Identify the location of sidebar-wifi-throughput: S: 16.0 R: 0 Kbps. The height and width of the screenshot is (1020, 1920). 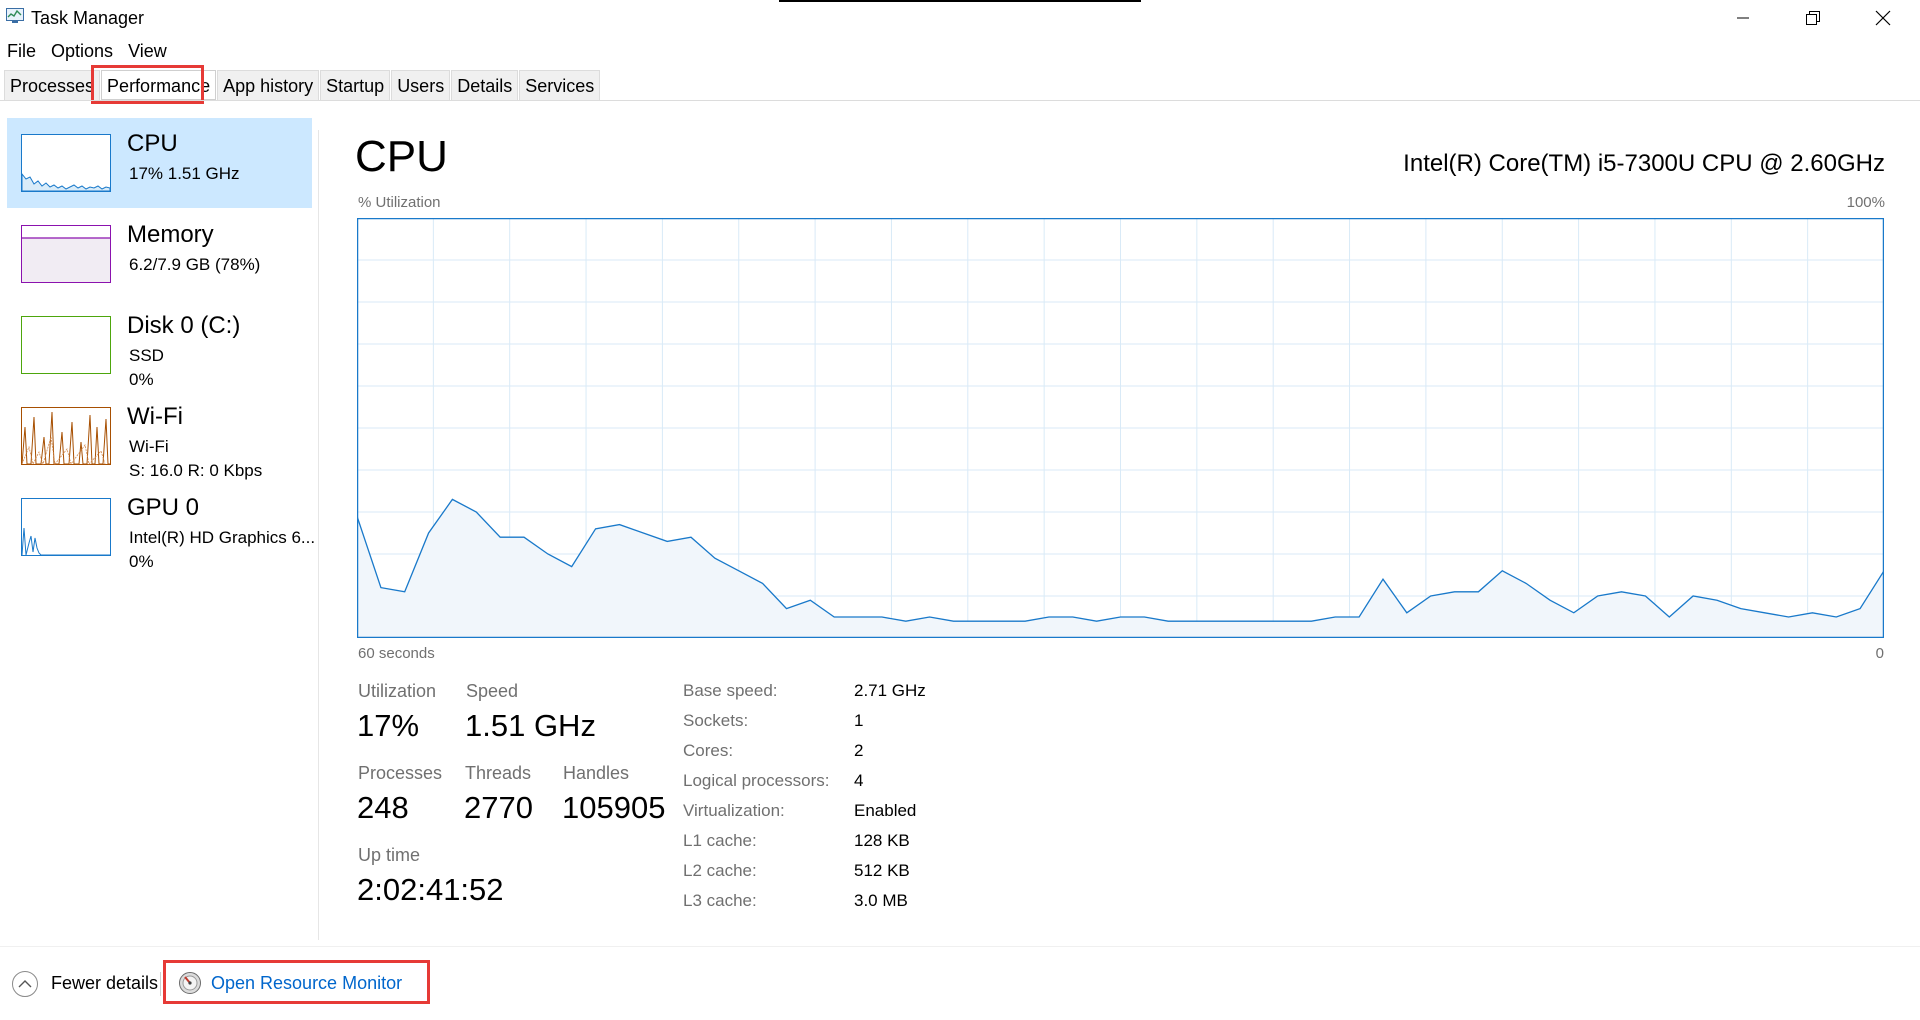
(196, 470).